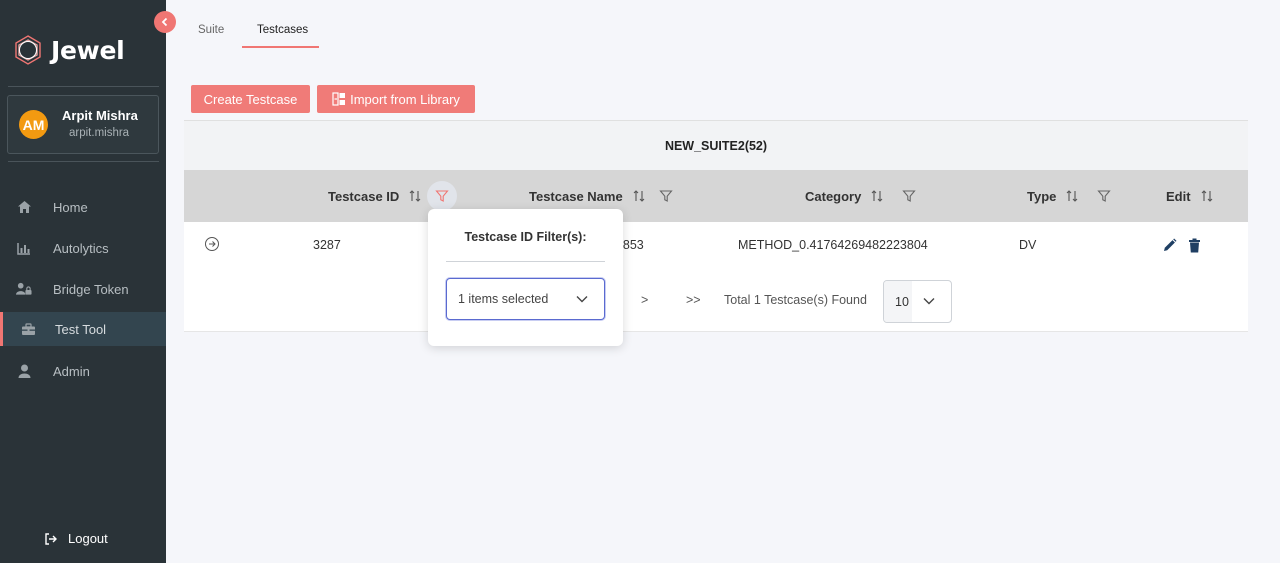  What do you see at coordinates (24, 248) in the screenshot?
I see `bar-chart-icon` at bounding box center [24, 248].